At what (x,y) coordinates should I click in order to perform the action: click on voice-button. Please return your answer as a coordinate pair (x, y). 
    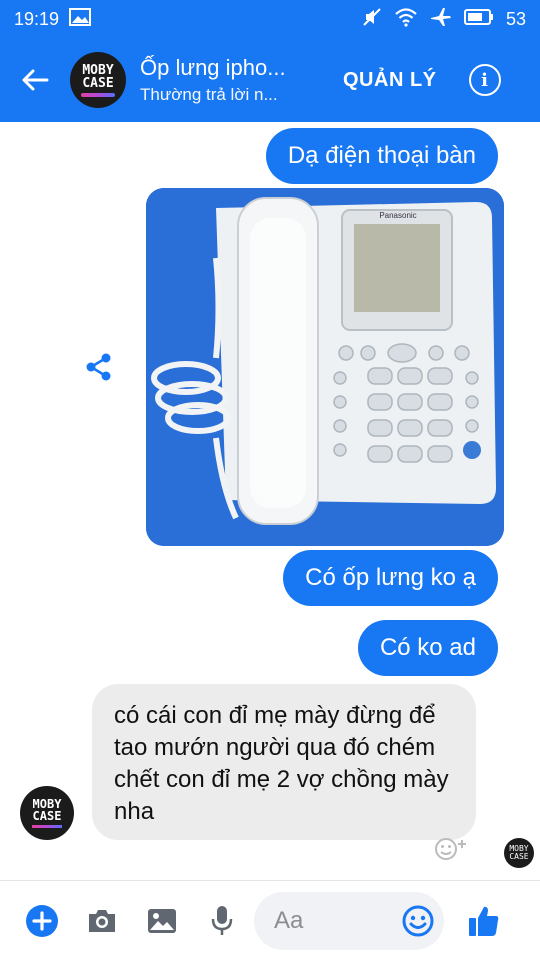
    Looking at the image, I should click on (222, 921).